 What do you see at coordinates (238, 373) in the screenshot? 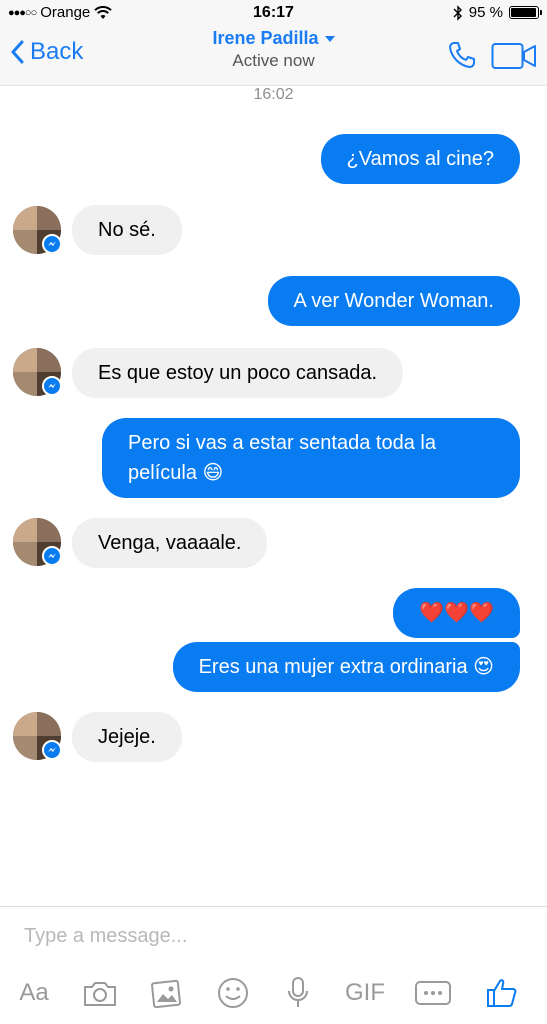
I see `message-incoming: Es que estoy un poco cansada.` at bounding box center [238, 373].